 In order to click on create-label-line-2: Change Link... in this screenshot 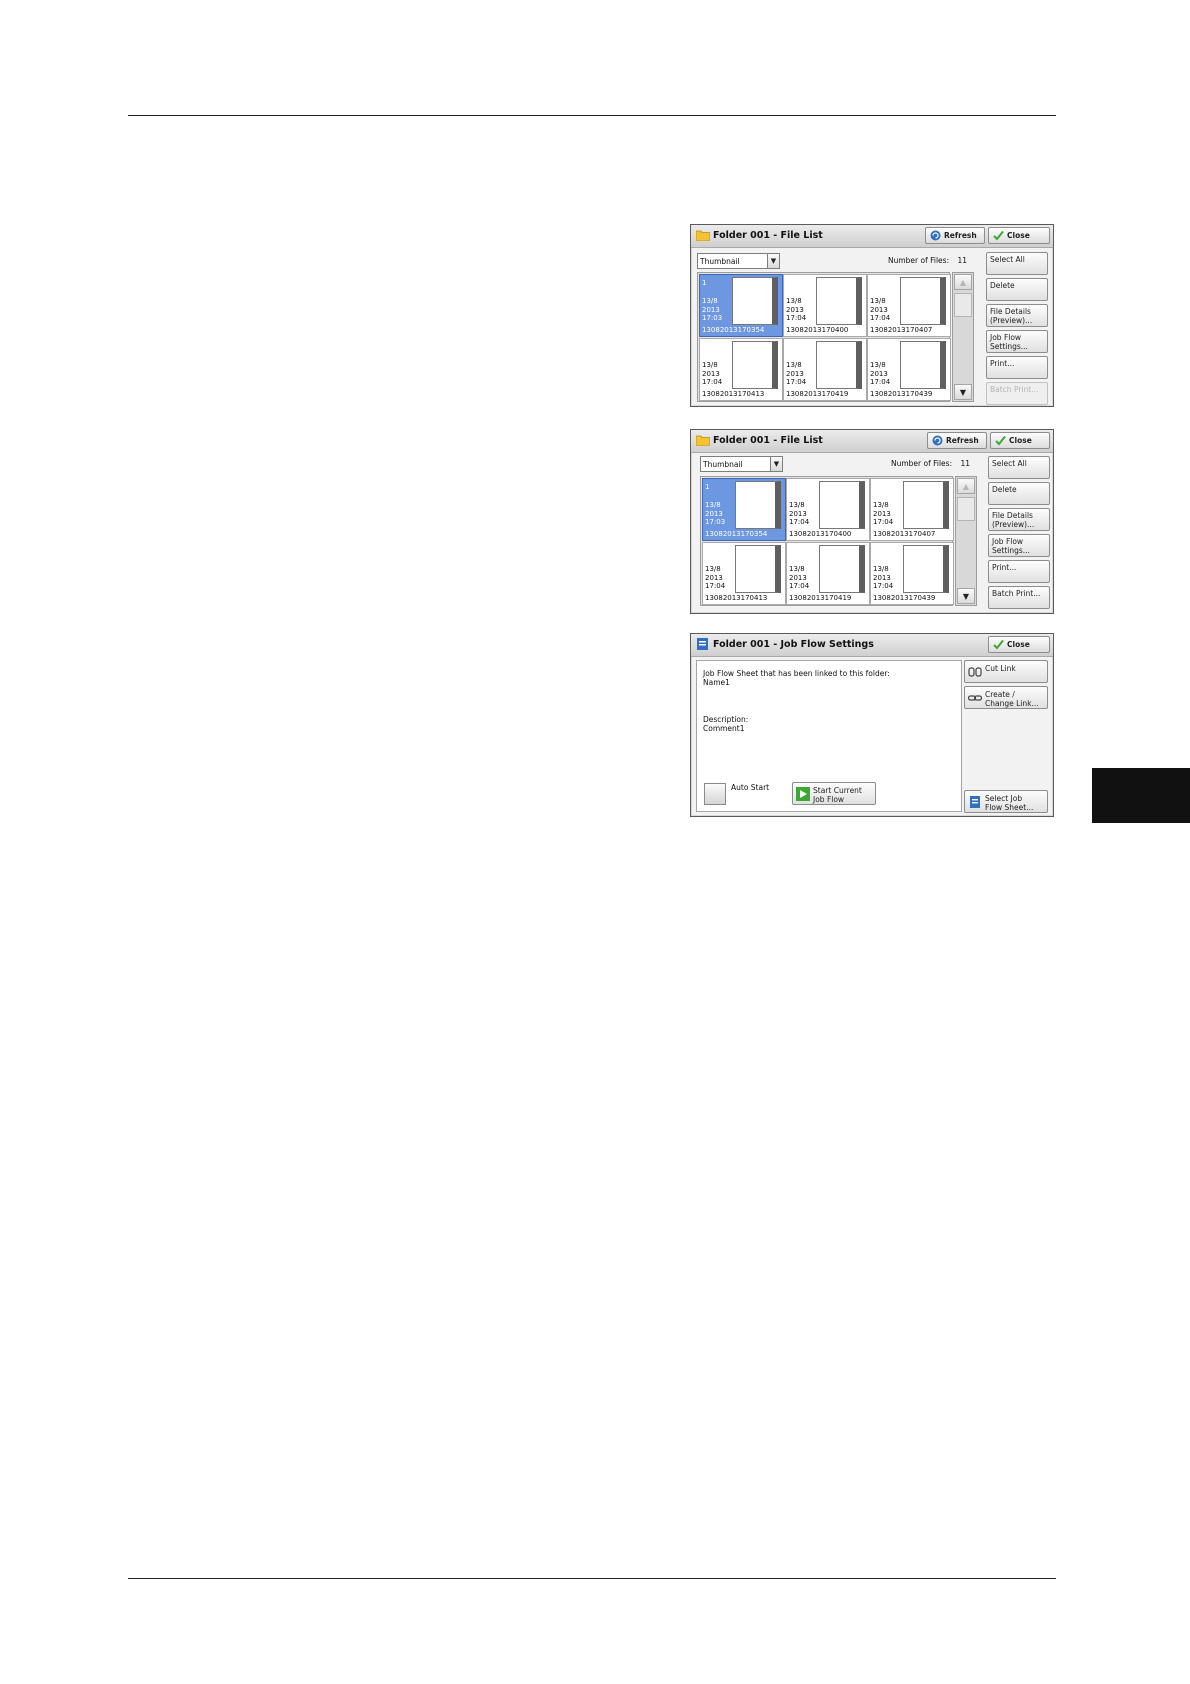, I will do `click(1012, 703)`.